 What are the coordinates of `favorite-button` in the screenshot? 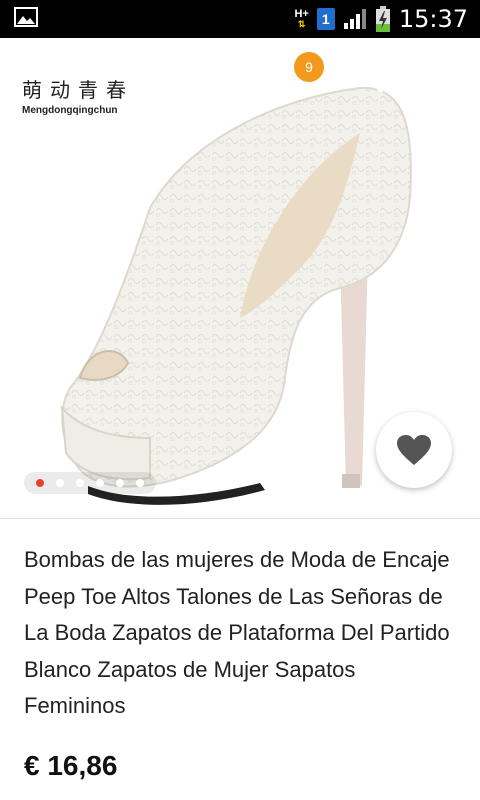 It's located at (414, 450).